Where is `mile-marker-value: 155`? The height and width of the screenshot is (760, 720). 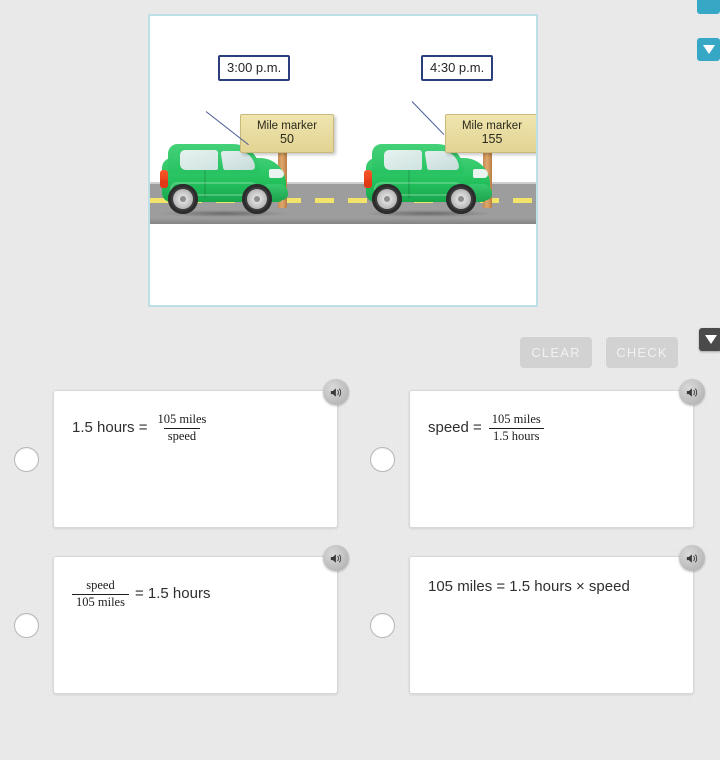
mile-marker-value: 155 is located at coordinates (492, 139).